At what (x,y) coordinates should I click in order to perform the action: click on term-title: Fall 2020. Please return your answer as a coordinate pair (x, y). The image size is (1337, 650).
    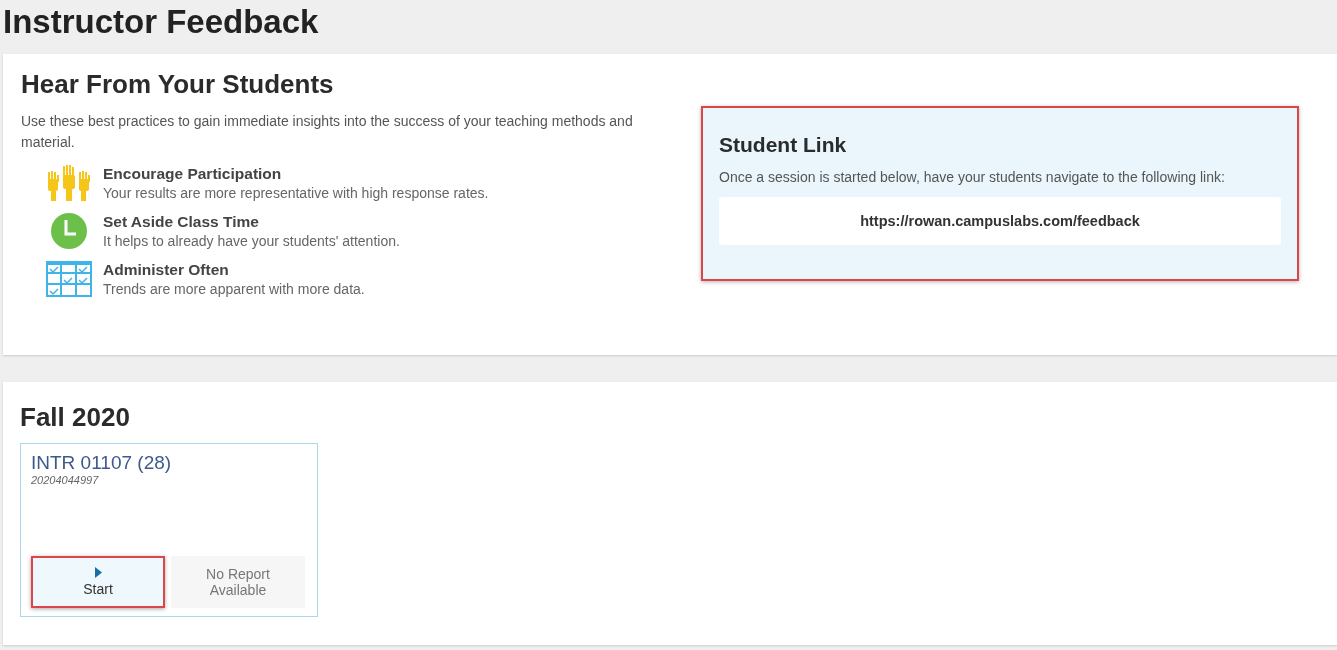
    Looking at the image, I should click on (75, 417).